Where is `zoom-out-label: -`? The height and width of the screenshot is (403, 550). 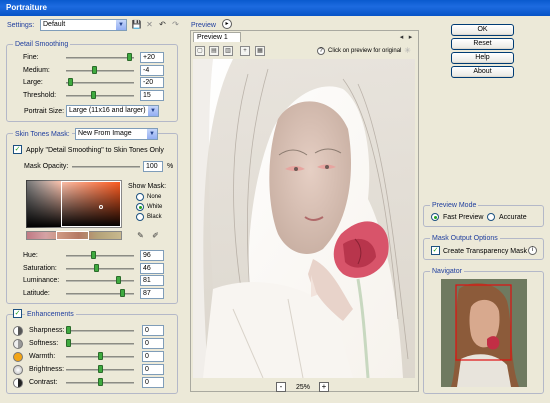 zoom-out-label: - is located at coordinates (281, 386).